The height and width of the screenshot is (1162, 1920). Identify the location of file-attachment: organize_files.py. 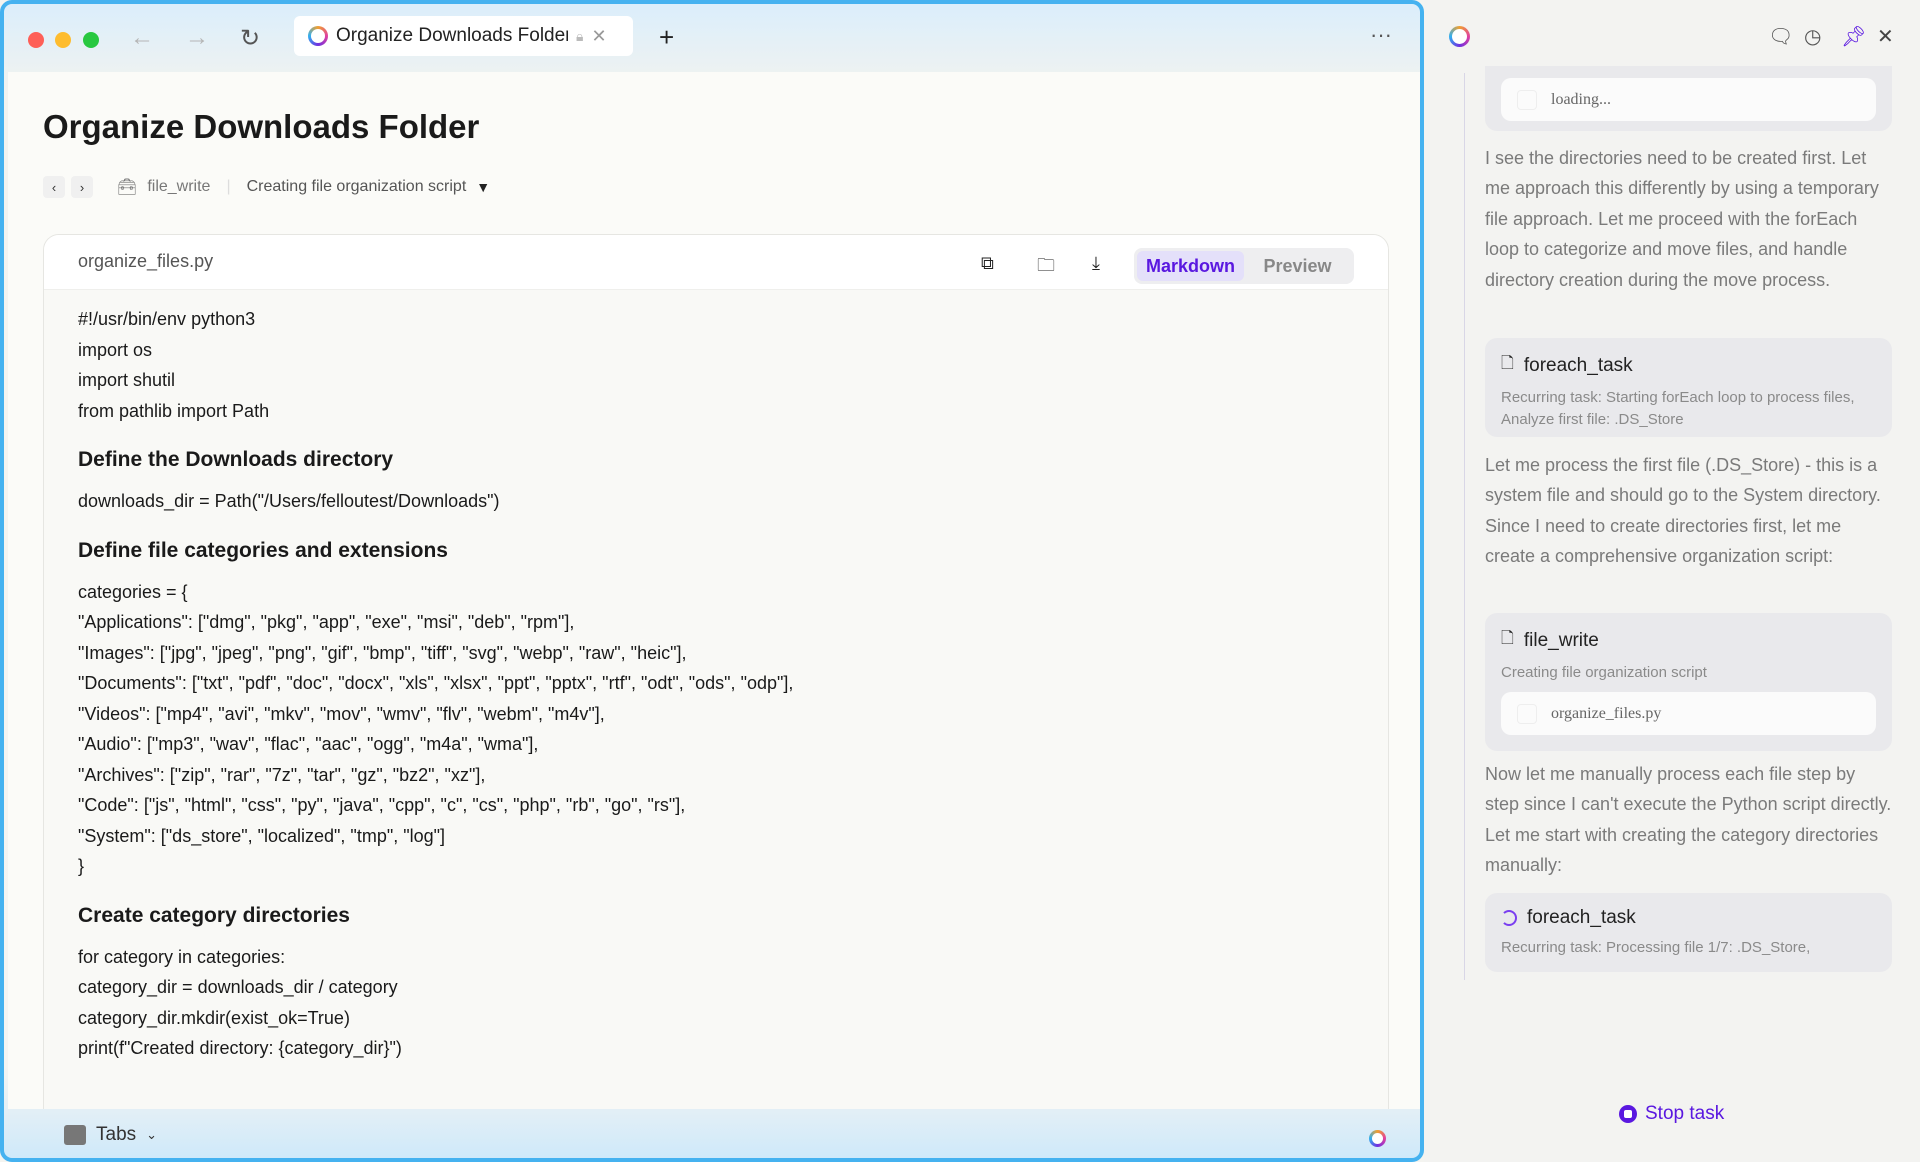
(1688, 713).